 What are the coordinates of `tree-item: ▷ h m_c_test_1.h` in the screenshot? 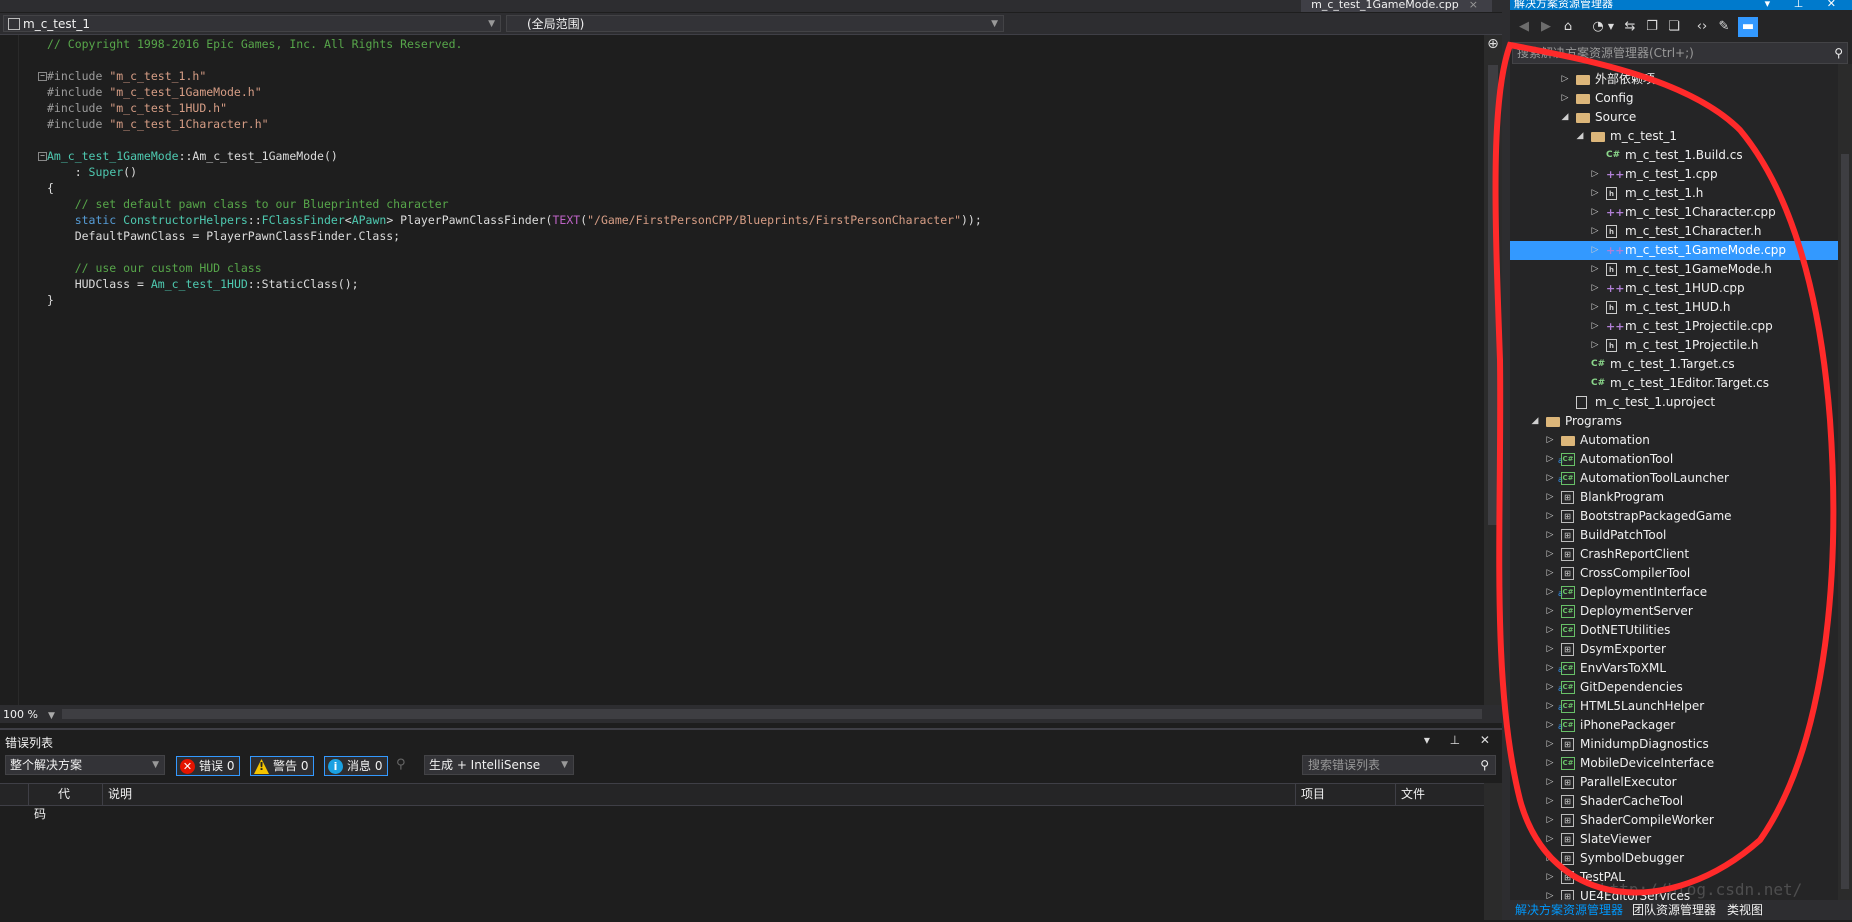 It's located at (1674, 193).